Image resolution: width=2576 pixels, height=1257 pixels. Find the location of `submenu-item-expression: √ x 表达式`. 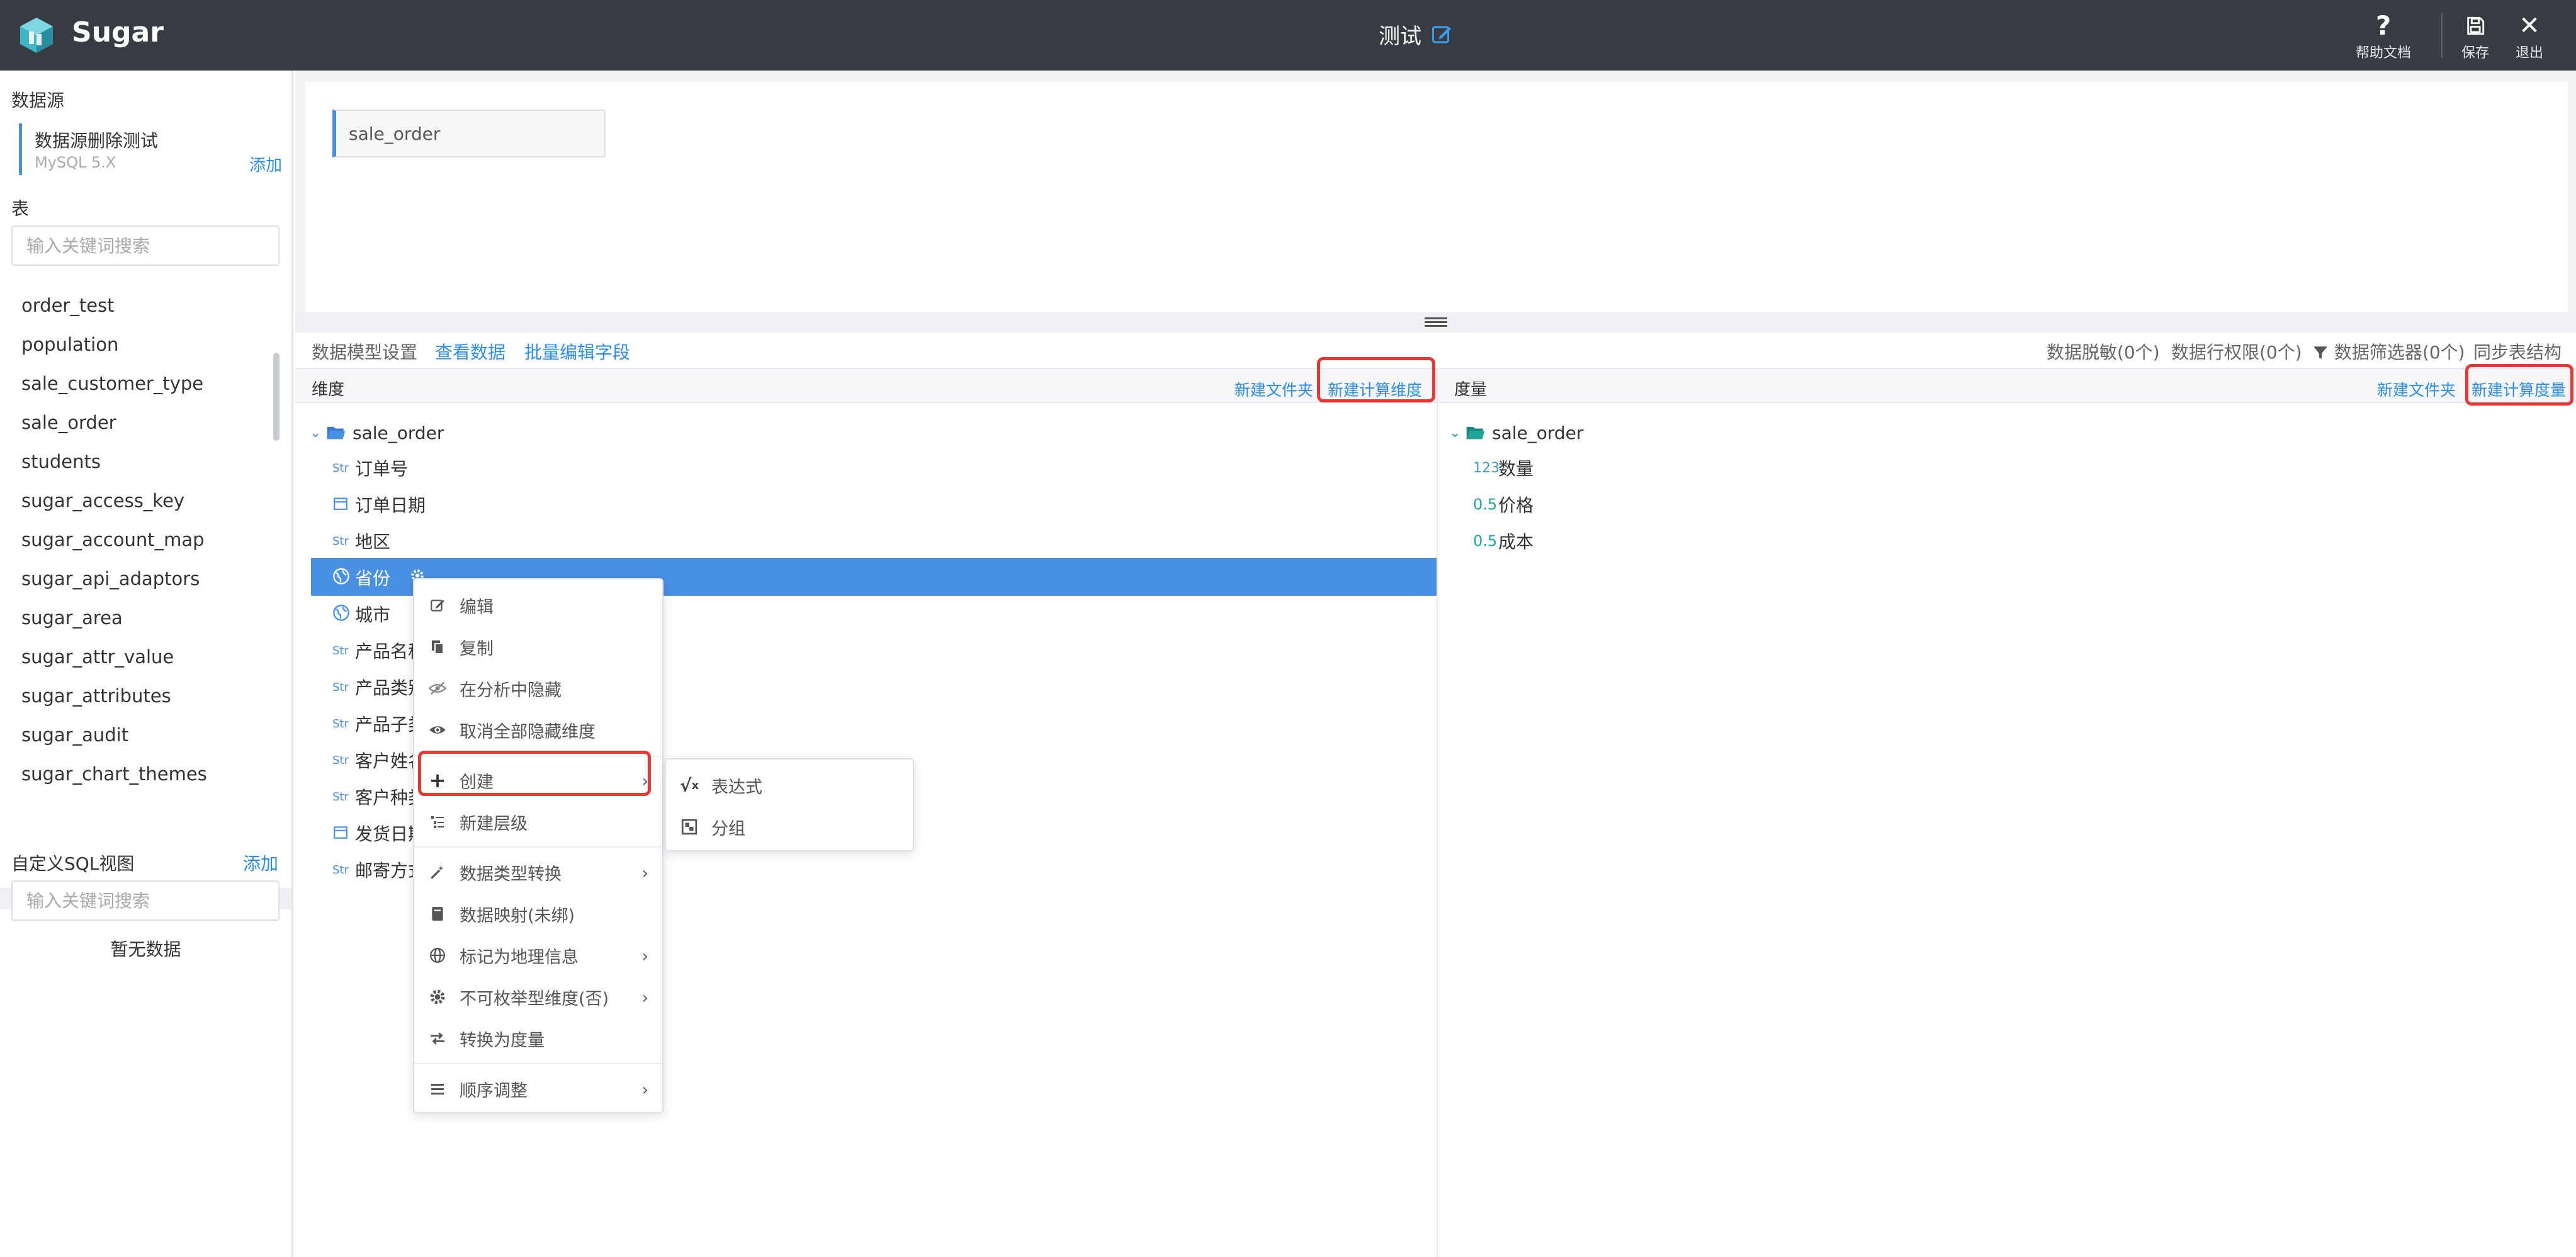

submenu-item-expression: √ x 表达式 is located at coordinates (790, 786).